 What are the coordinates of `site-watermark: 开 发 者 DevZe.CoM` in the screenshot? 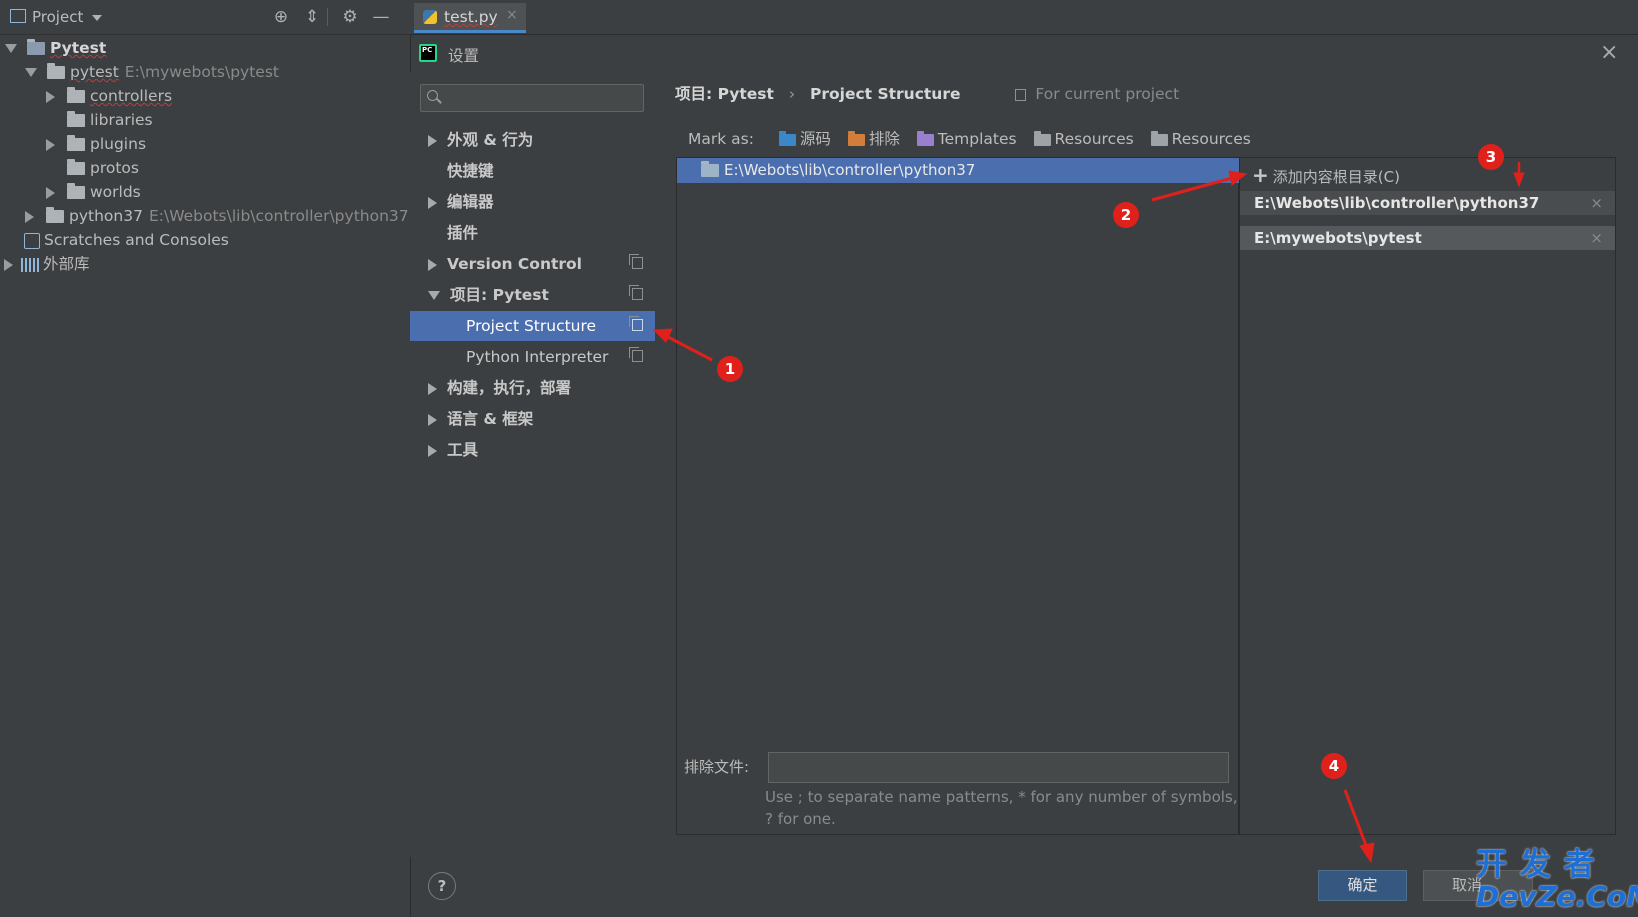 It's located at (1557, 882).